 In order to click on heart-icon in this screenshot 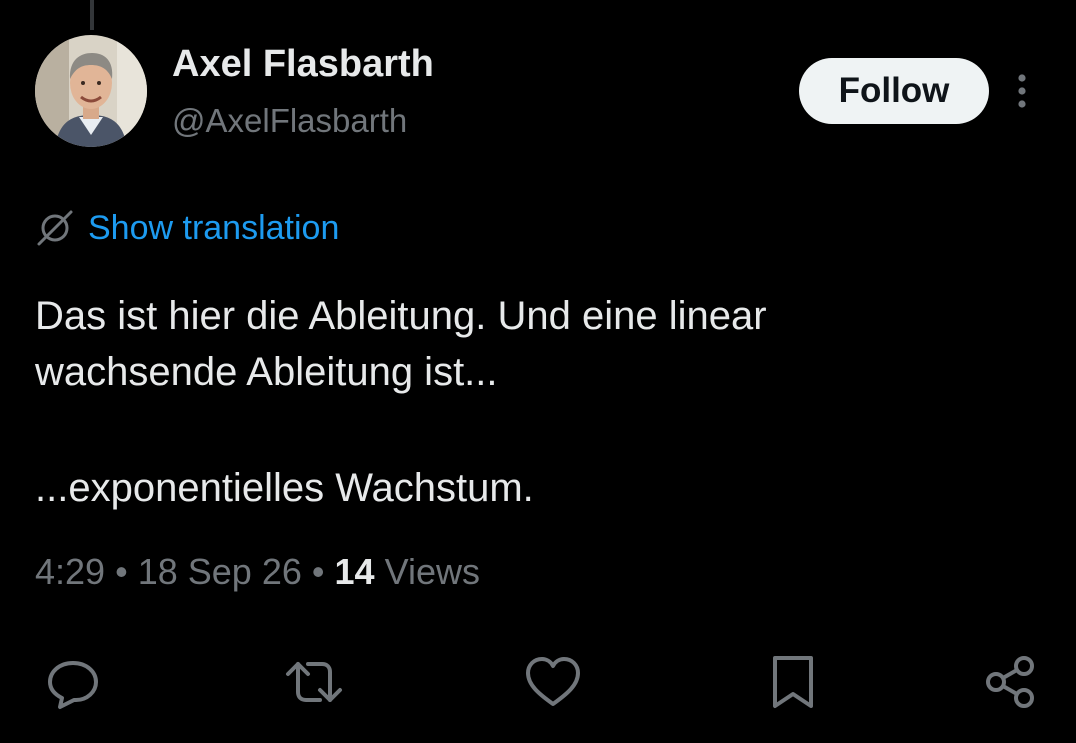, I will do `click(553, 681)`.